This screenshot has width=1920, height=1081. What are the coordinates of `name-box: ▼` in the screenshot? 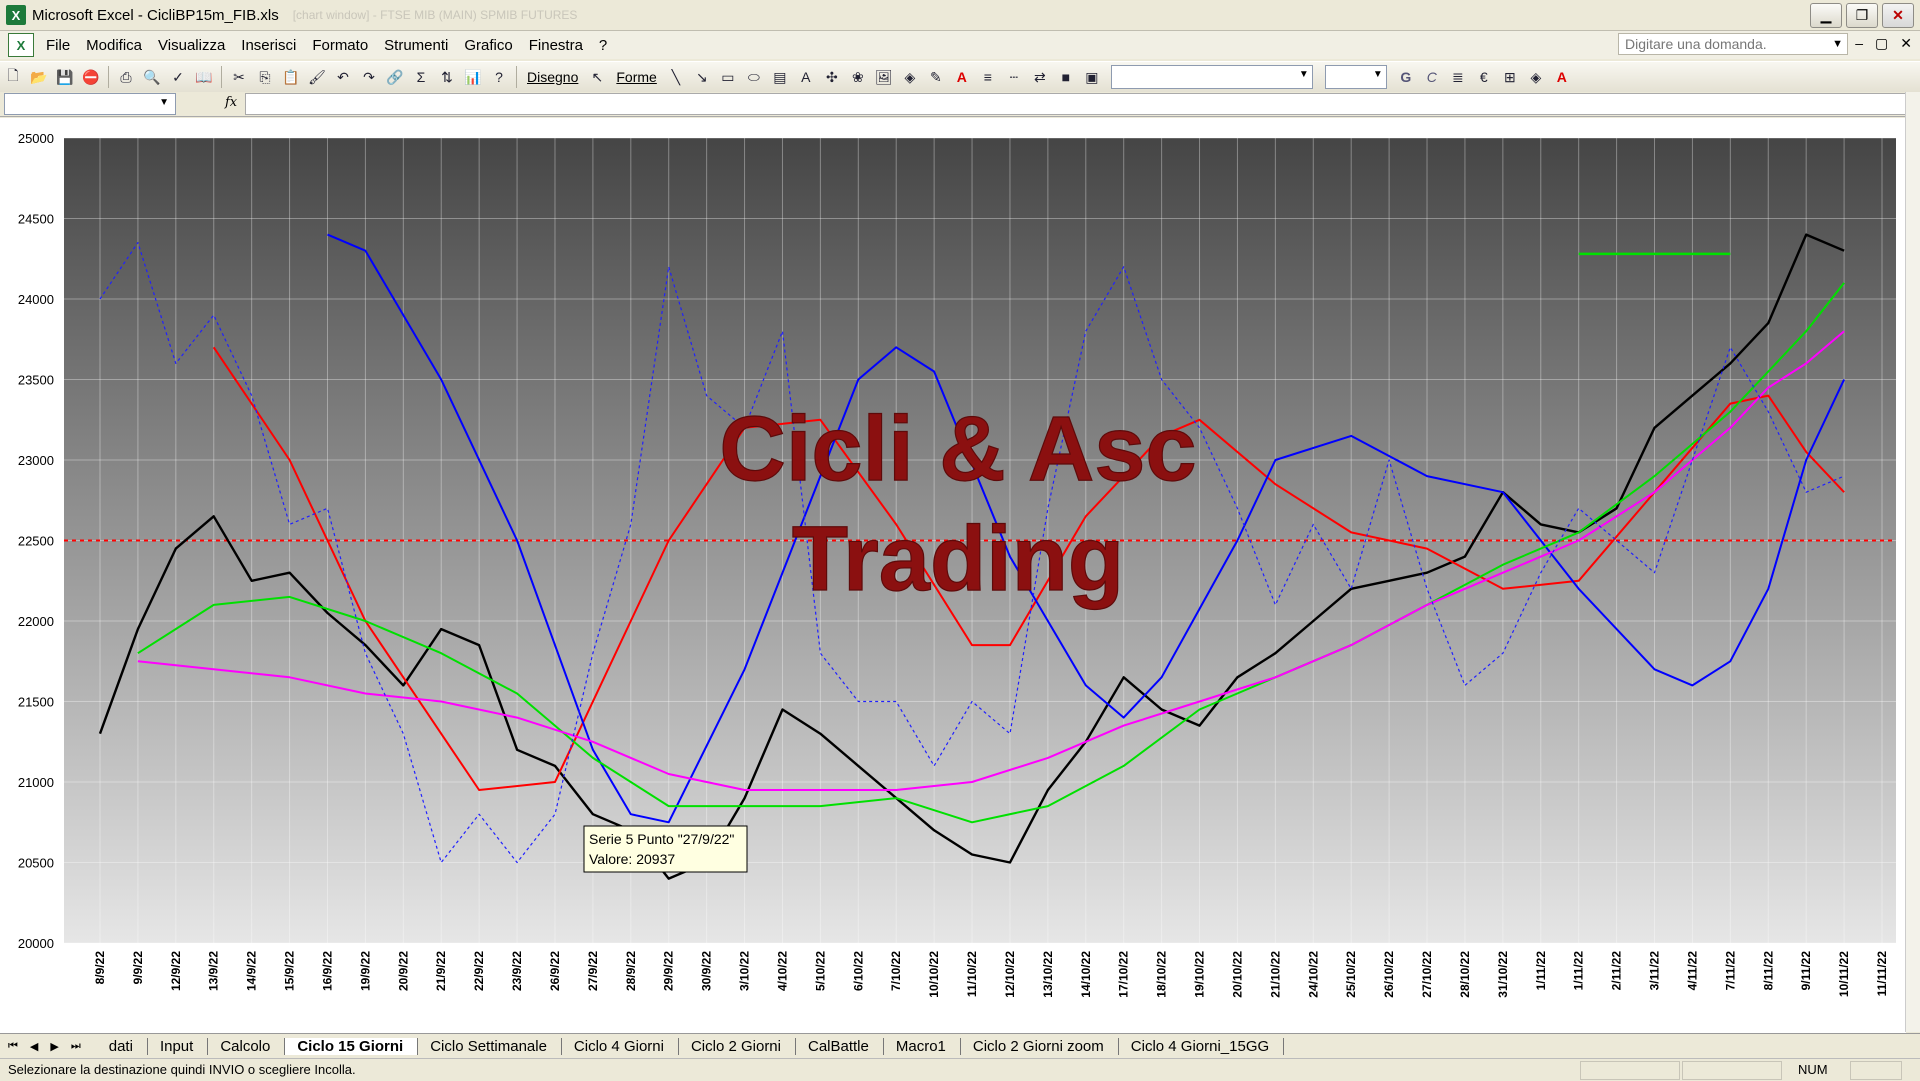 It's located at (90, 104).